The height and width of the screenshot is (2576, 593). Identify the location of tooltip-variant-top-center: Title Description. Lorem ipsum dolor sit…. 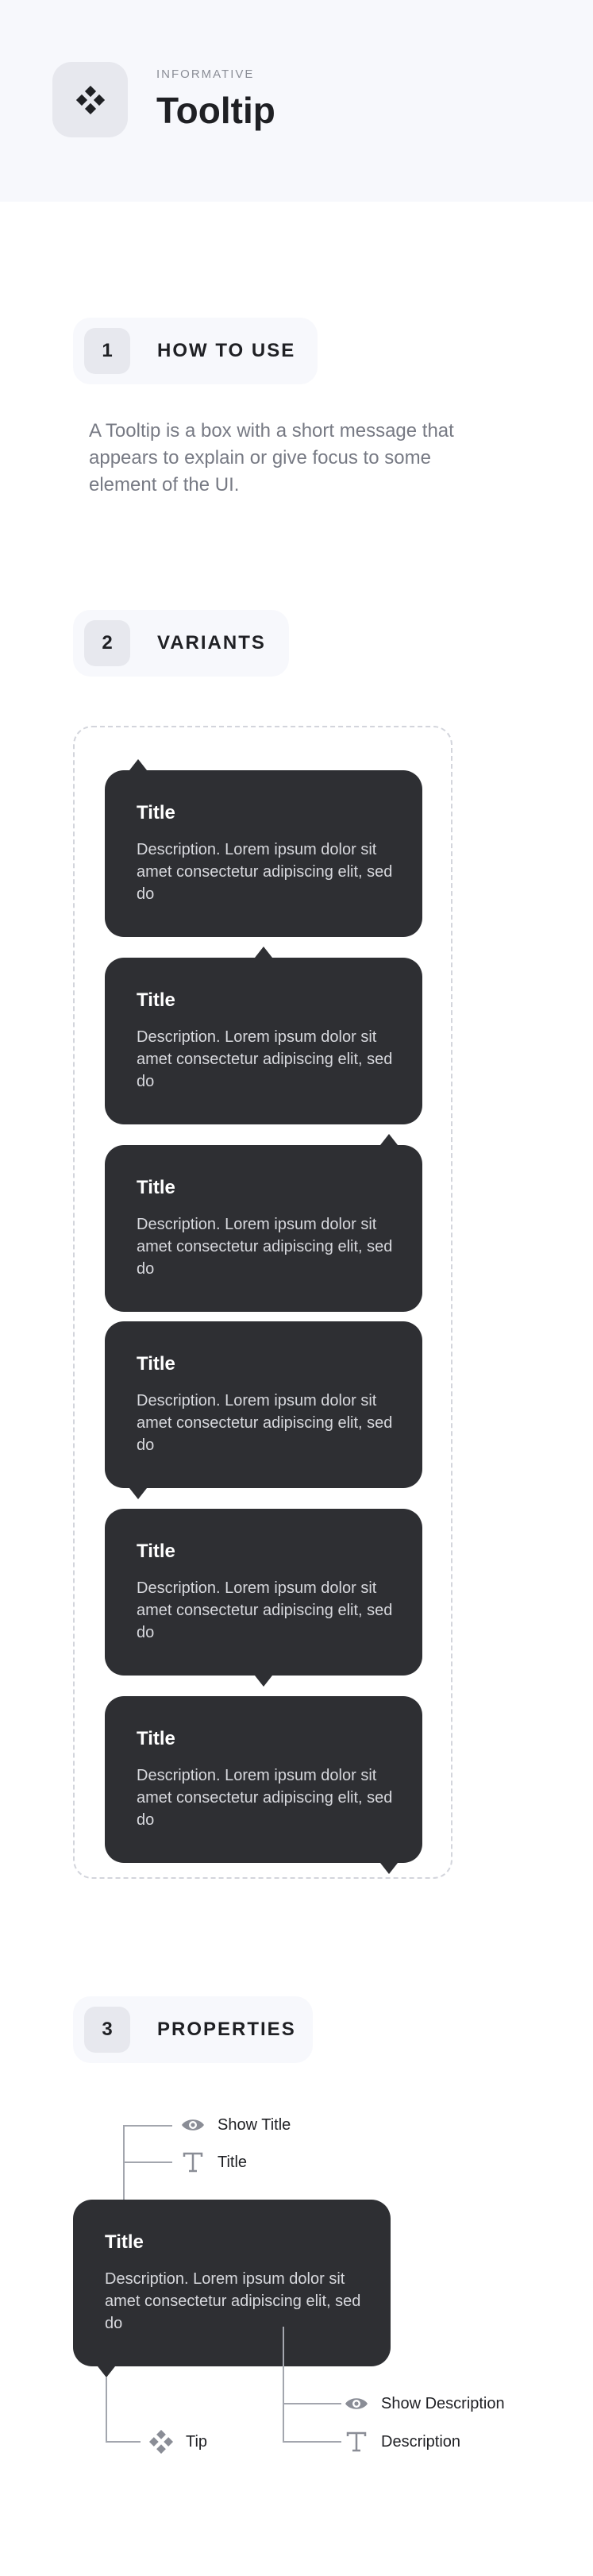
(263, 1035).